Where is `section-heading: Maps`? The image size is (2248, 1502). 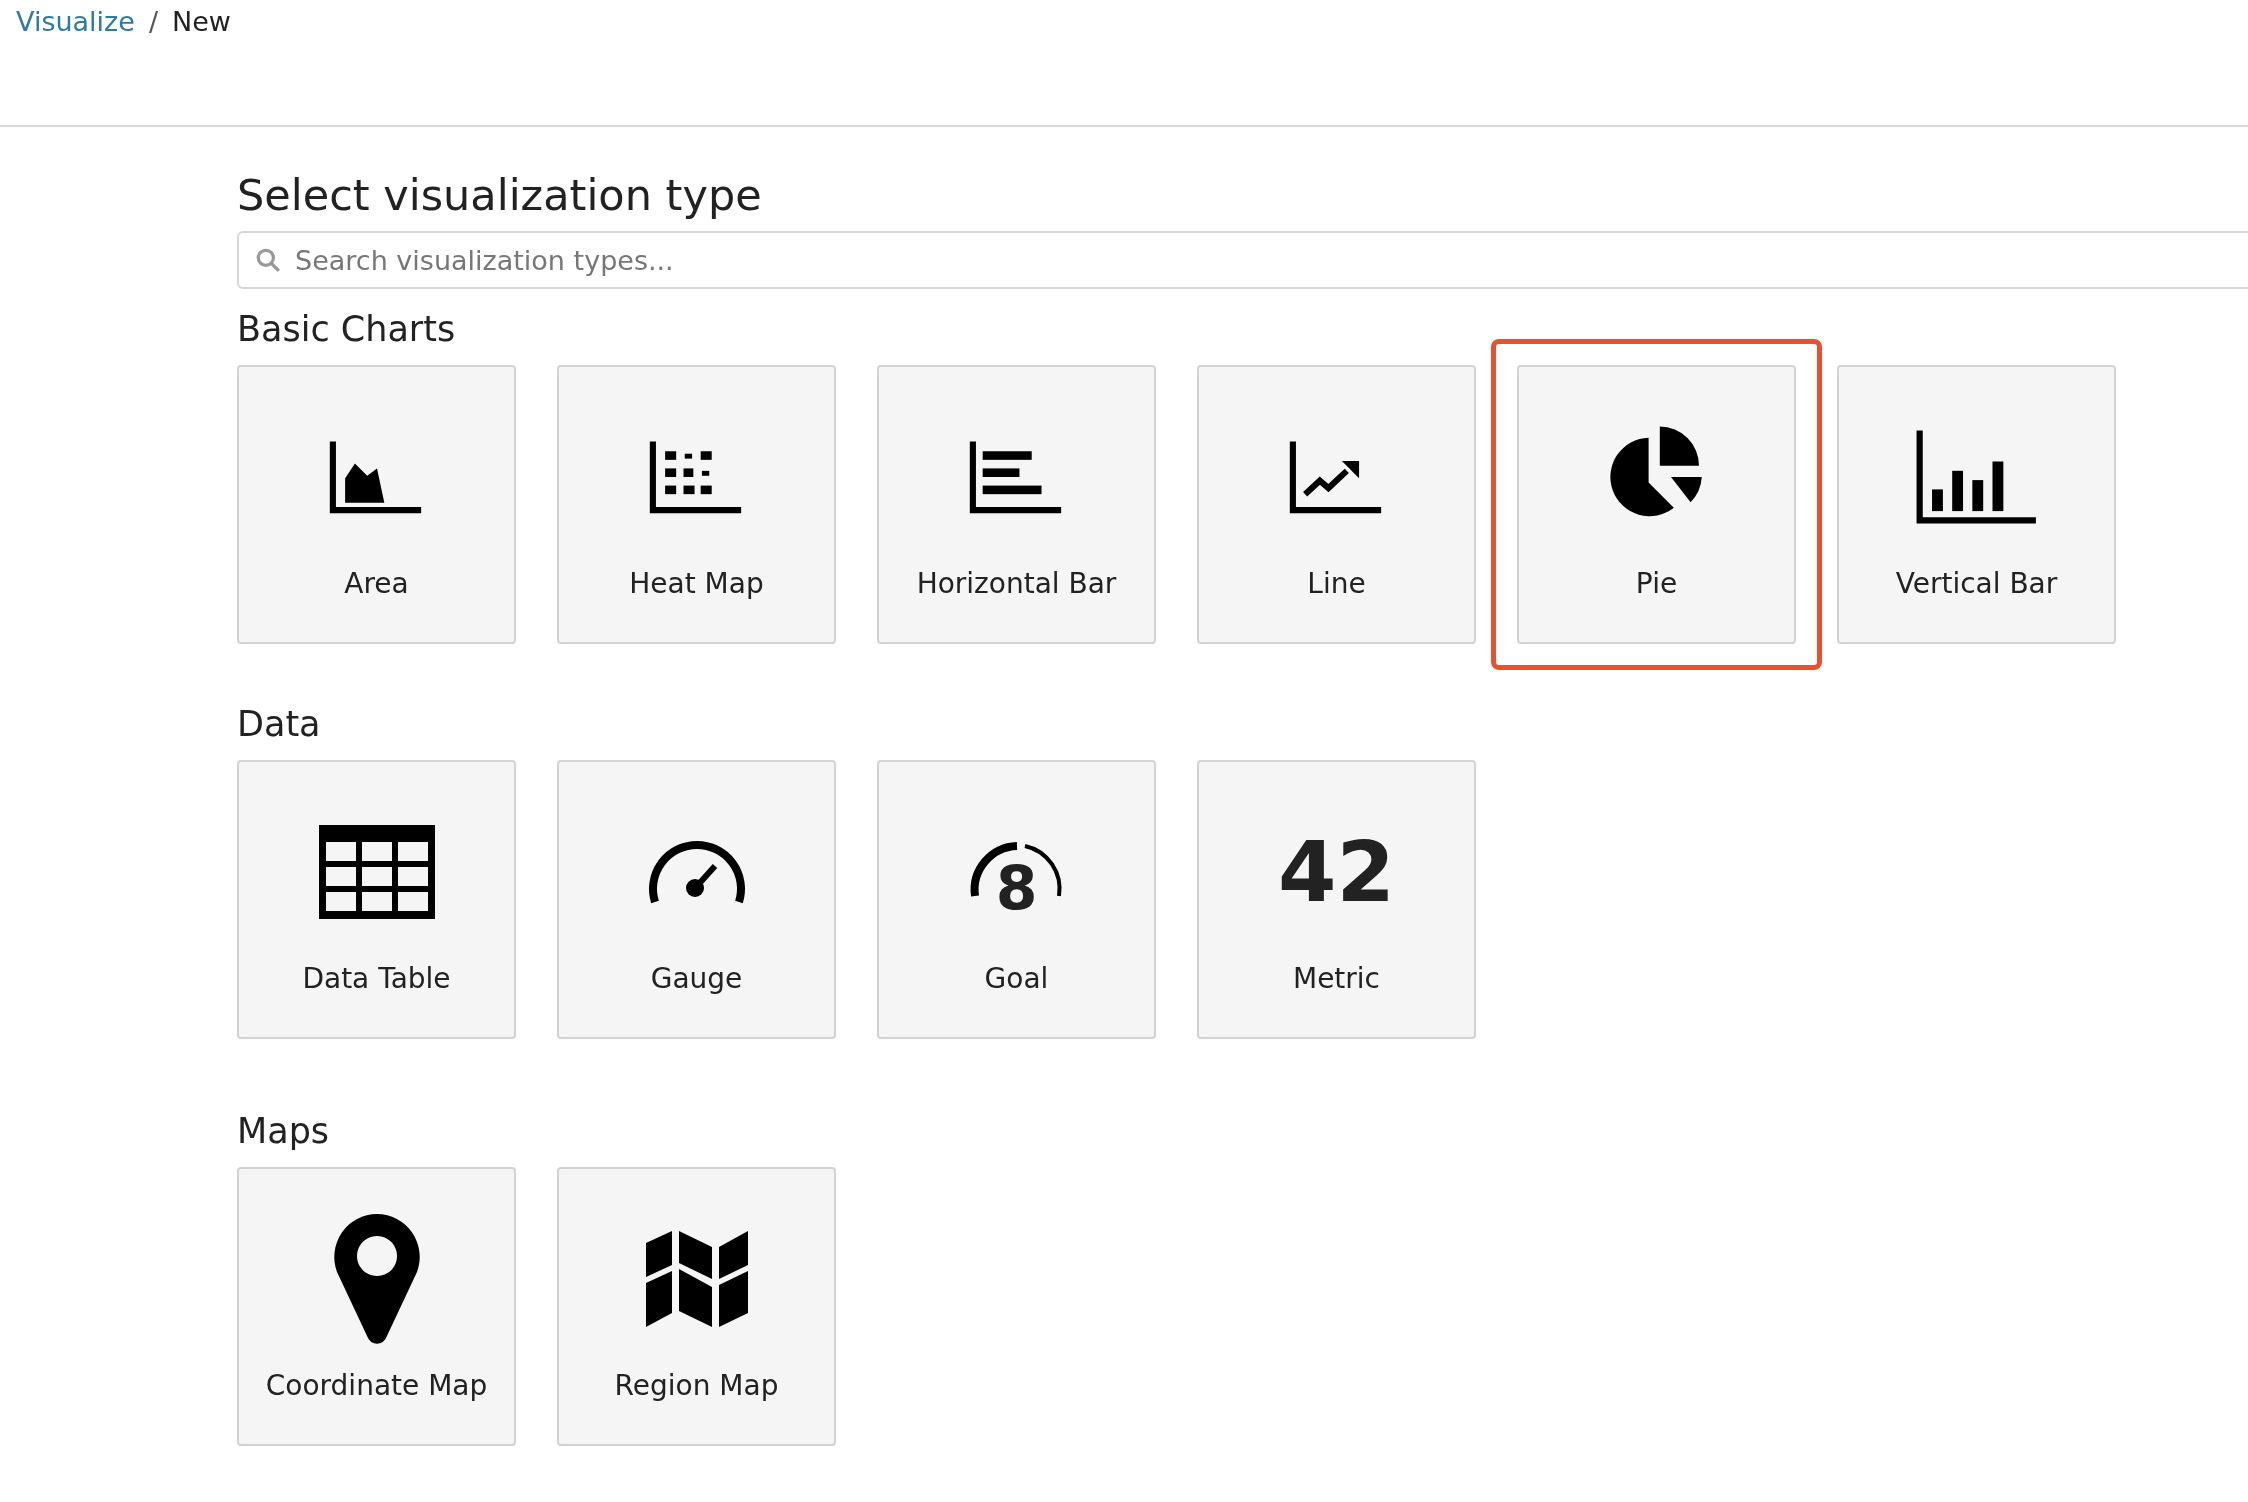
section-heading: Maps is located at coordinates (284, 1131).